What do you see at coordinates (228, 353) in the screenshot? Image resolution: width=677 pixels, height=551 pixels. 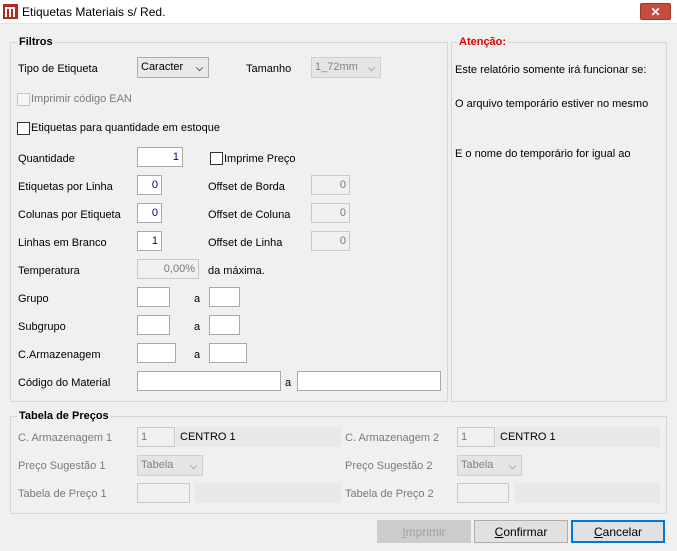 I see `armazenagem-to-input` at bounding box center [228, 353].